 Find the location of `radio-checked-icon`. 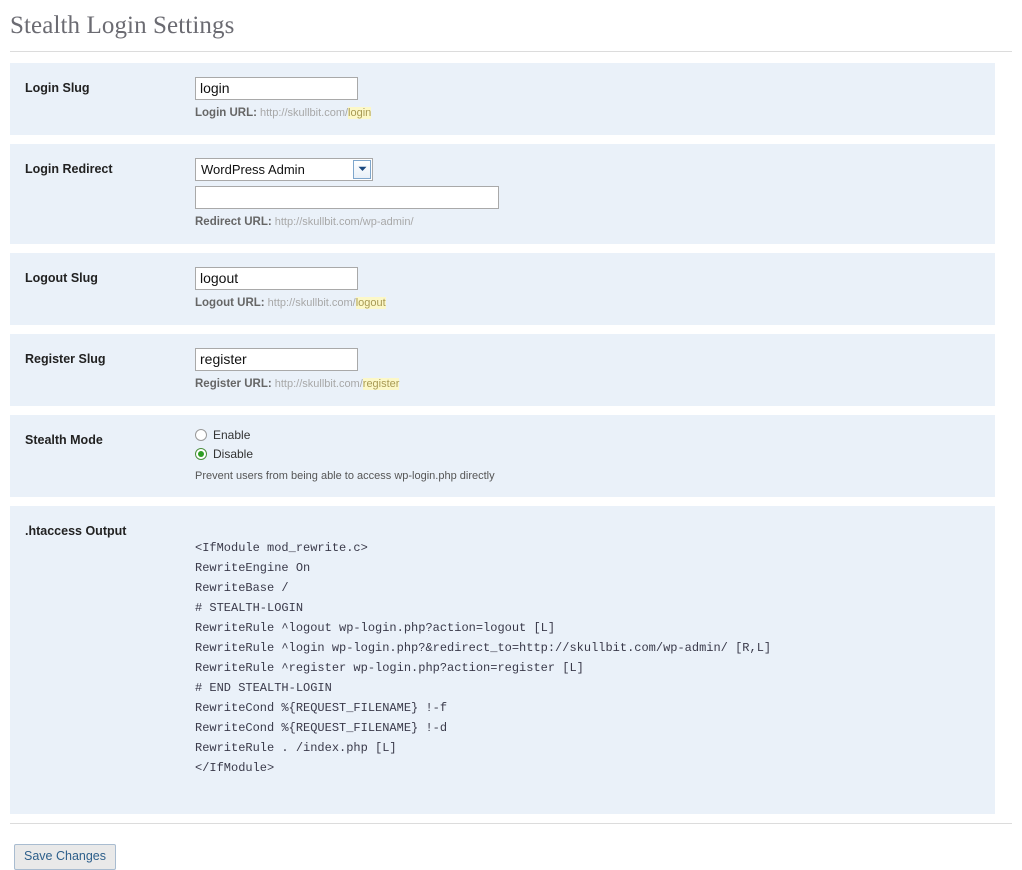

radio-checked-icon is located at coordinates (201, 453).